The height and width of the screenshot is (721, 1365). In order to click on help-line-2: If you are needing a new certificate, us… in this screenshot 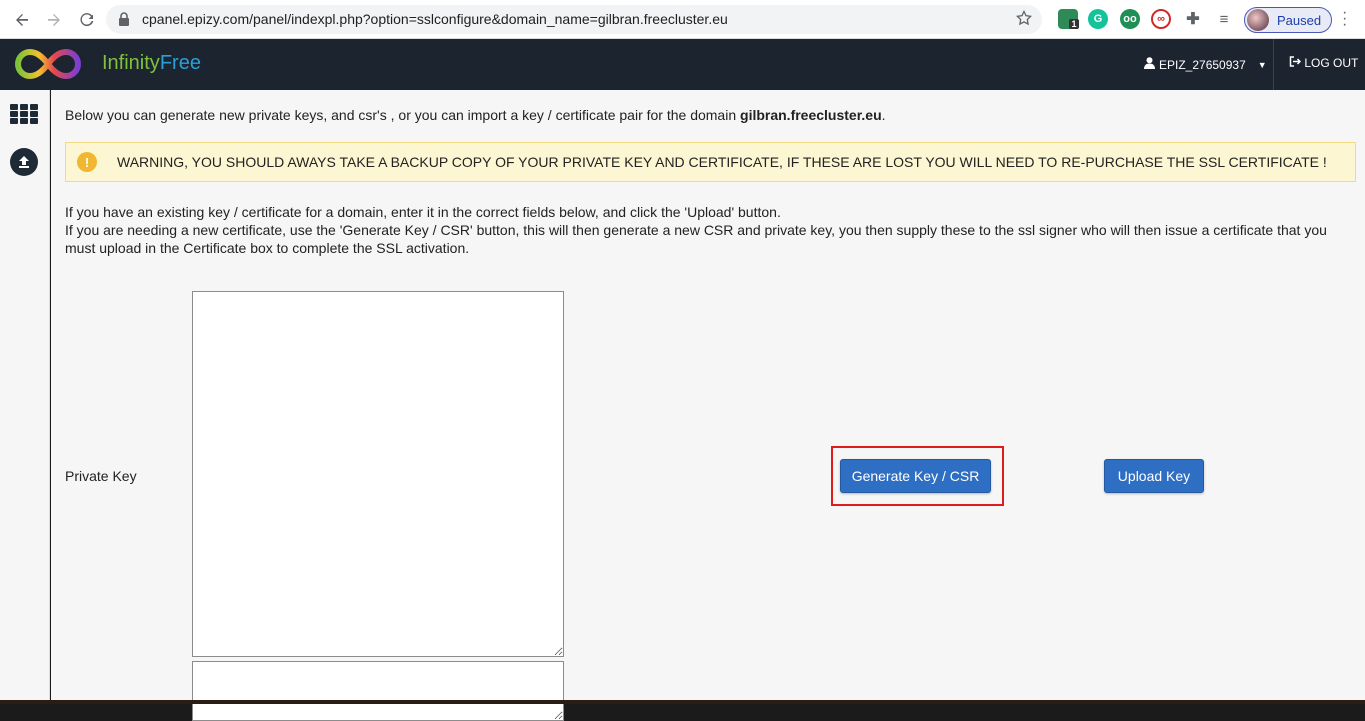, I will do `click(696, 239)`.